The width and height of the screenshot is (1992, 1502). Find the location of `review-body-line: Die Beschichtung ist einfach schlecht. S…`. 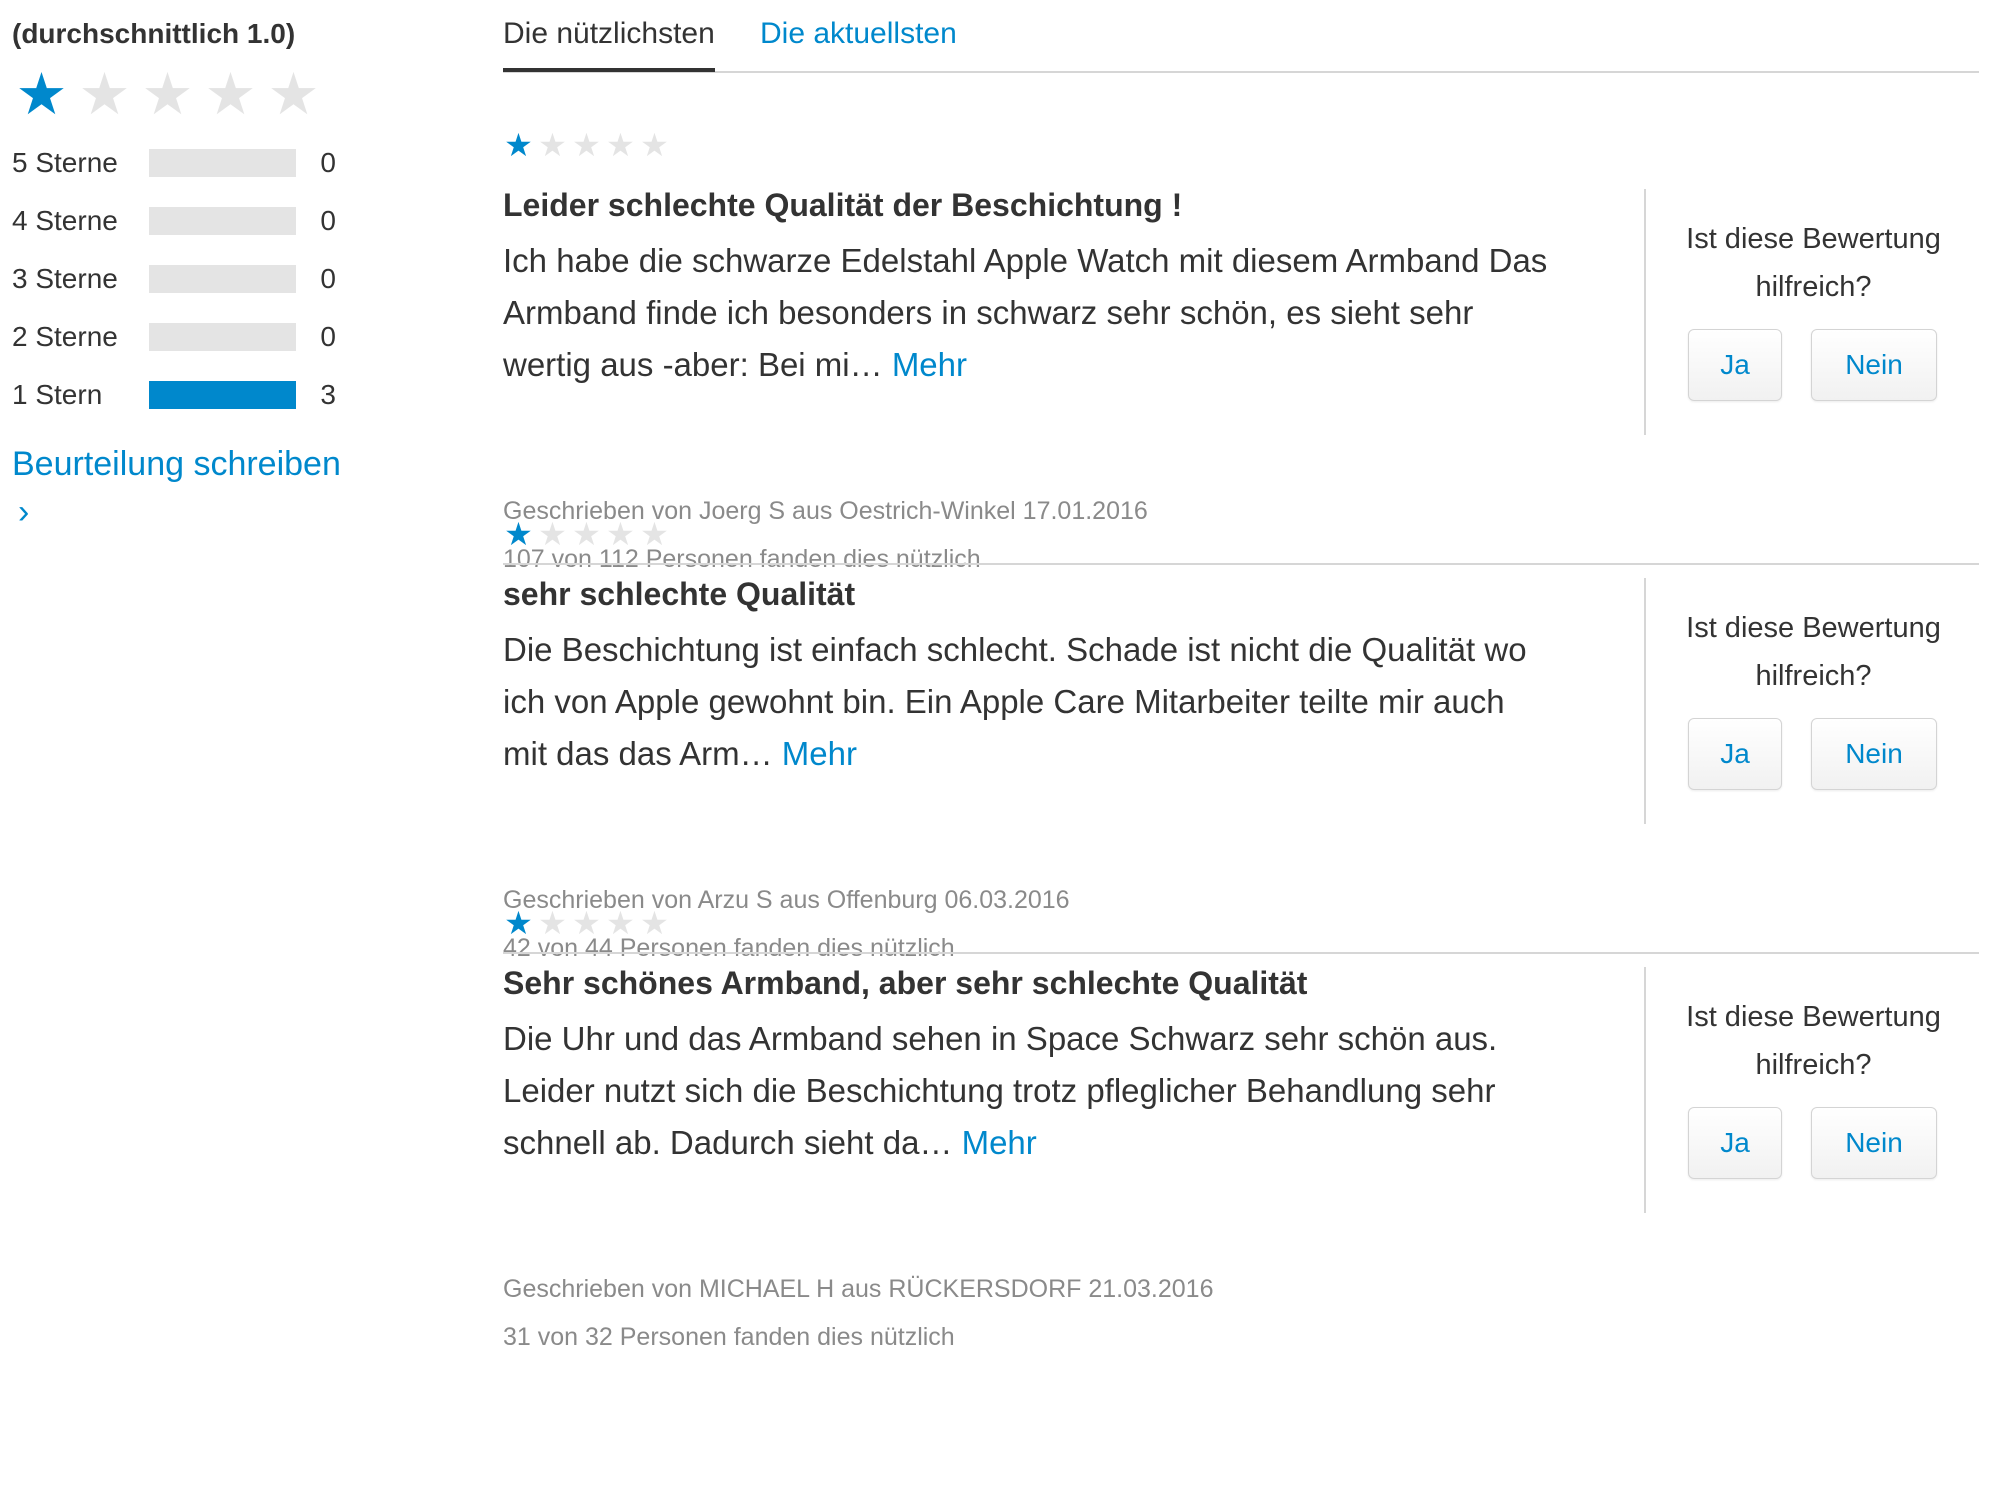

review-body-line: Die Beschichtung ist einfach schlecht. S… is located at coordinates (1015, 649).